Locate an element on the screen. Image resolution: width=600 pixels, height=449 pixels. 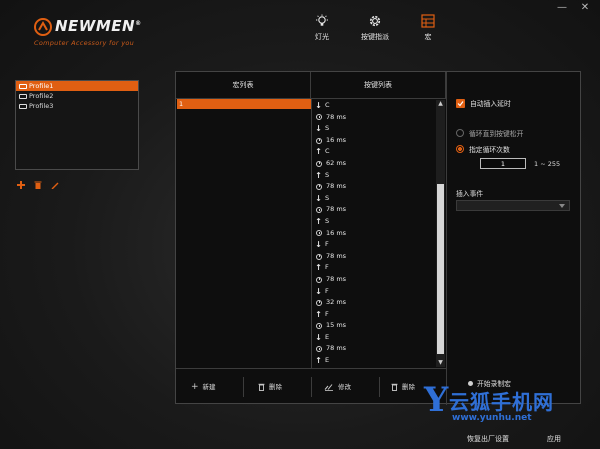
watermark-text: 云狐手机网 is located at coordinates (501, 402).